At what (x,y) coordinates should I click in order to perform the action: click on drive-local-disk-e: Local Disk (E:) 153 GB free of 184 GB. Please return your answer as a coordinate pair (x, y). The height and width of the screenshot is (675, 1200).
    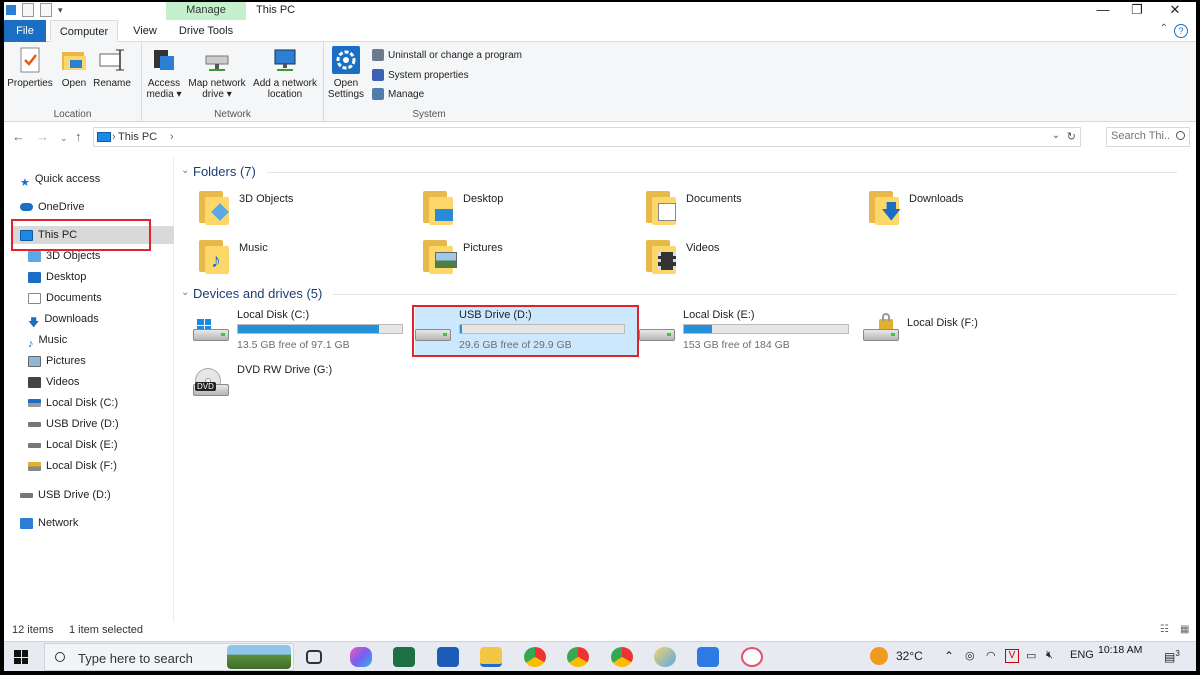
    Looking at the image, I should click on (750, 331).